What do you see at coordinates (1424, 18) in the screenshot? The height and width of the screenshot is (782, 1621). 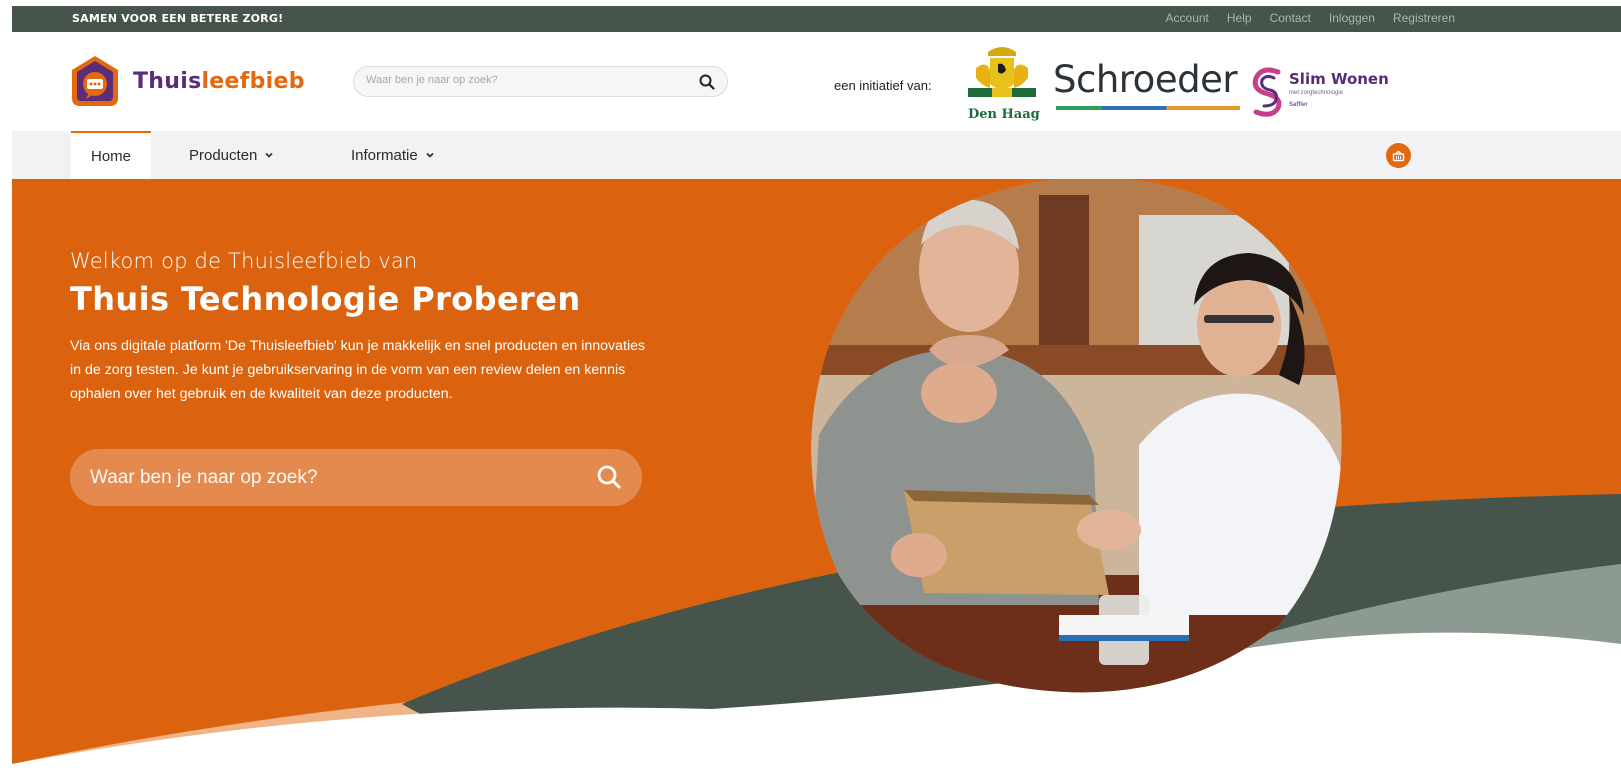 I see `register-link: Registreren` at bounding box center [1424, 18].